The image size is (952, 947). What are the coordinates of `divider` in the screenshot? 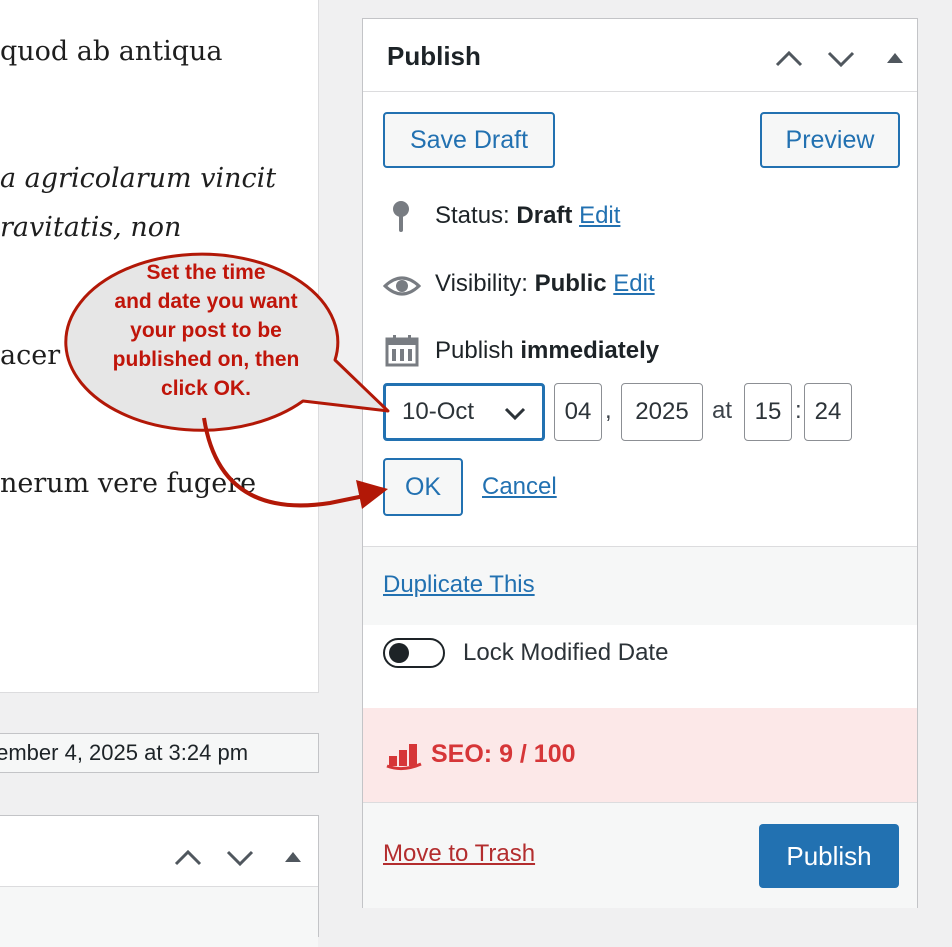 It's located at (159, 692).